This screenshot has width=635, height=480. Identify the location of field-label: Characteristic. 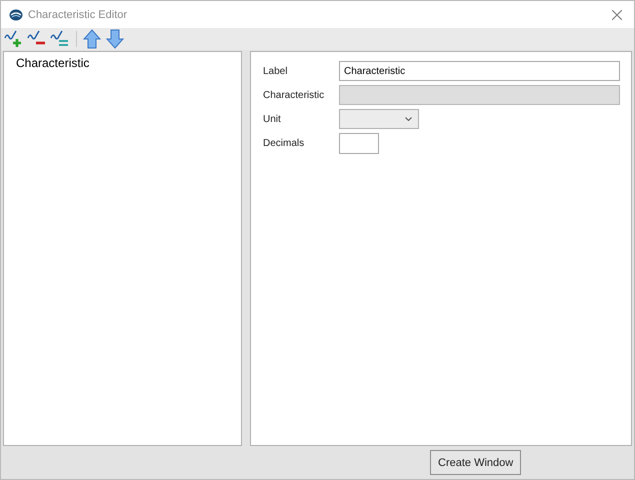
(294, 95).